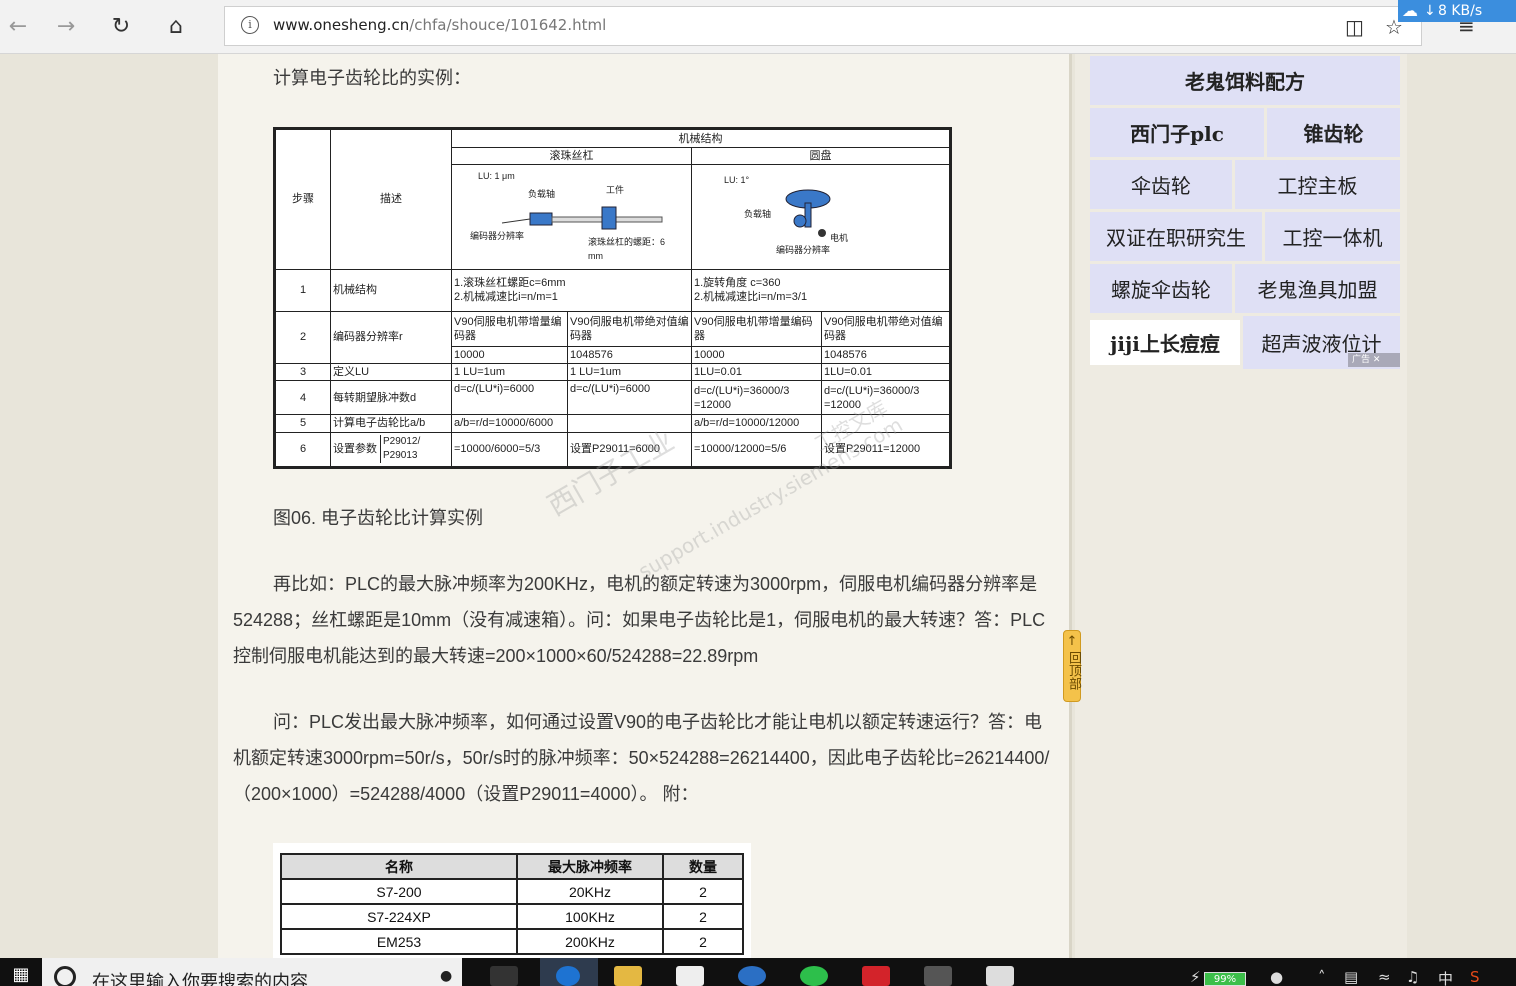 Image resolution: width=1516 pixels, height=986 pixels. What do you see at coordinates (1384, 977) in the screenshot?
I see `wifi-icon: ≈` at bounding box center [1384, 977].